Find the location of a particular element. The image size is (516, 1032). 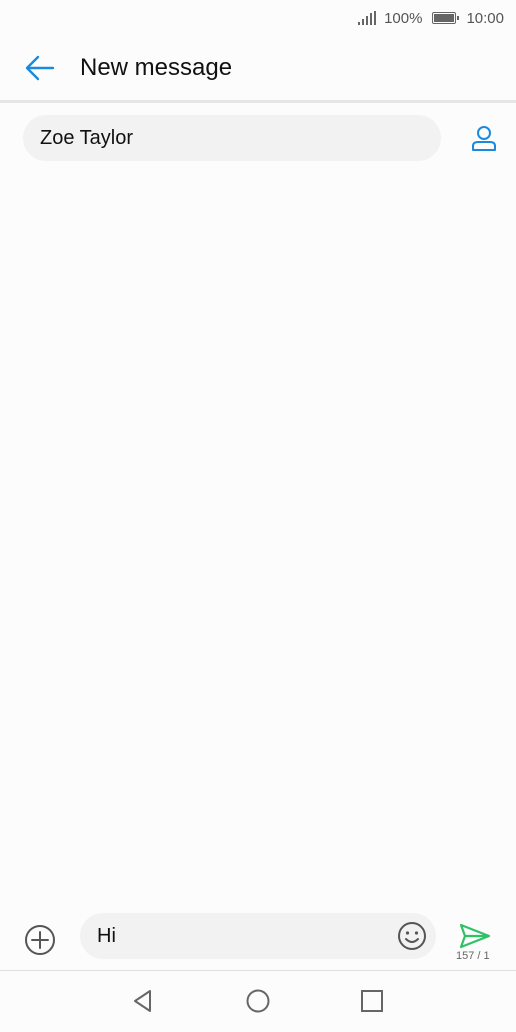

send-icon is located at coordinates (475, 936).